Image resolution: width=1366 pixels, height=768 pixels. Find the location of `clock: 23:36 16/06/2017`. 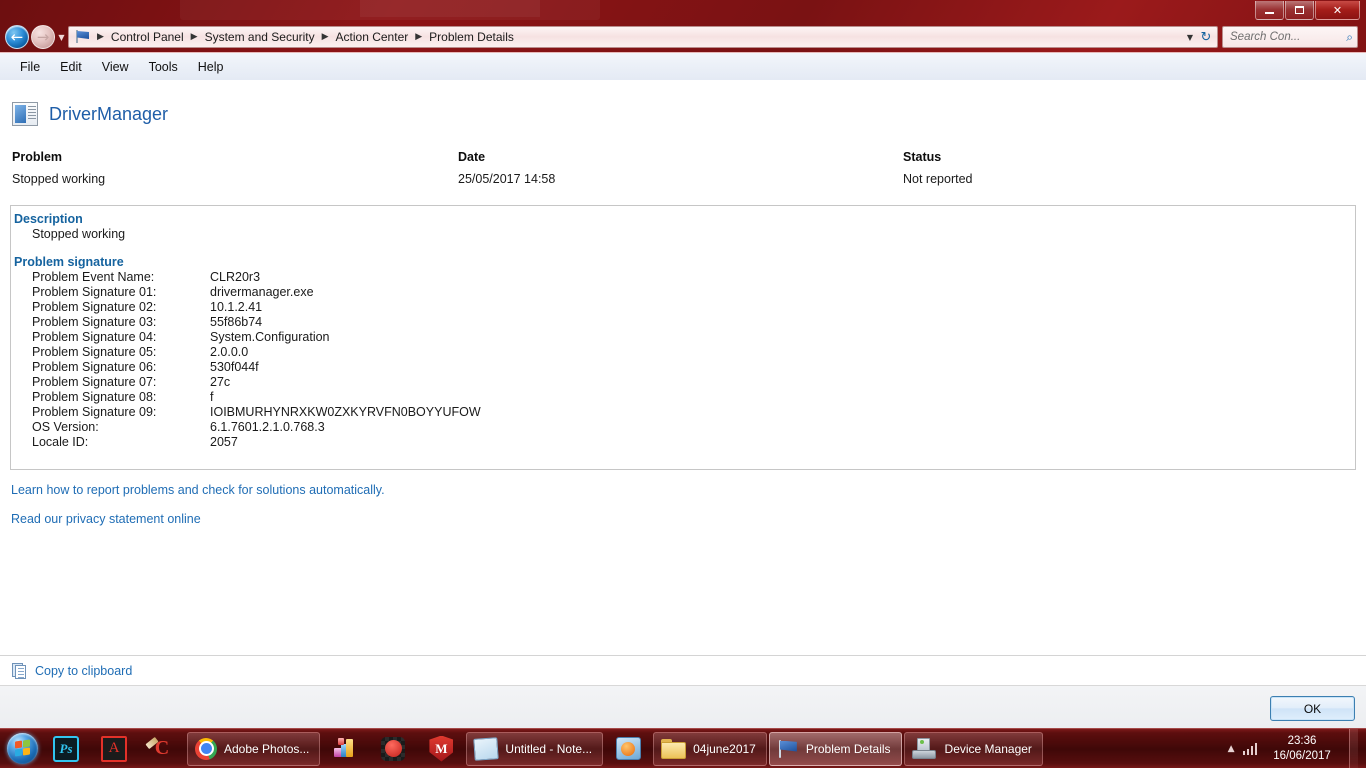

clock: 23:36 16/06/2017 is located at coordinates (1302, 749).